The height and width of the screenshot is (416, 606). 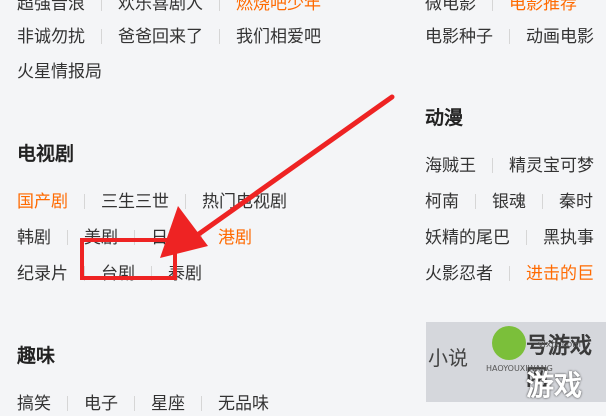 I want to click on anime-row-4: 火影忍者 进击的巨, so click(x=509, y=274).